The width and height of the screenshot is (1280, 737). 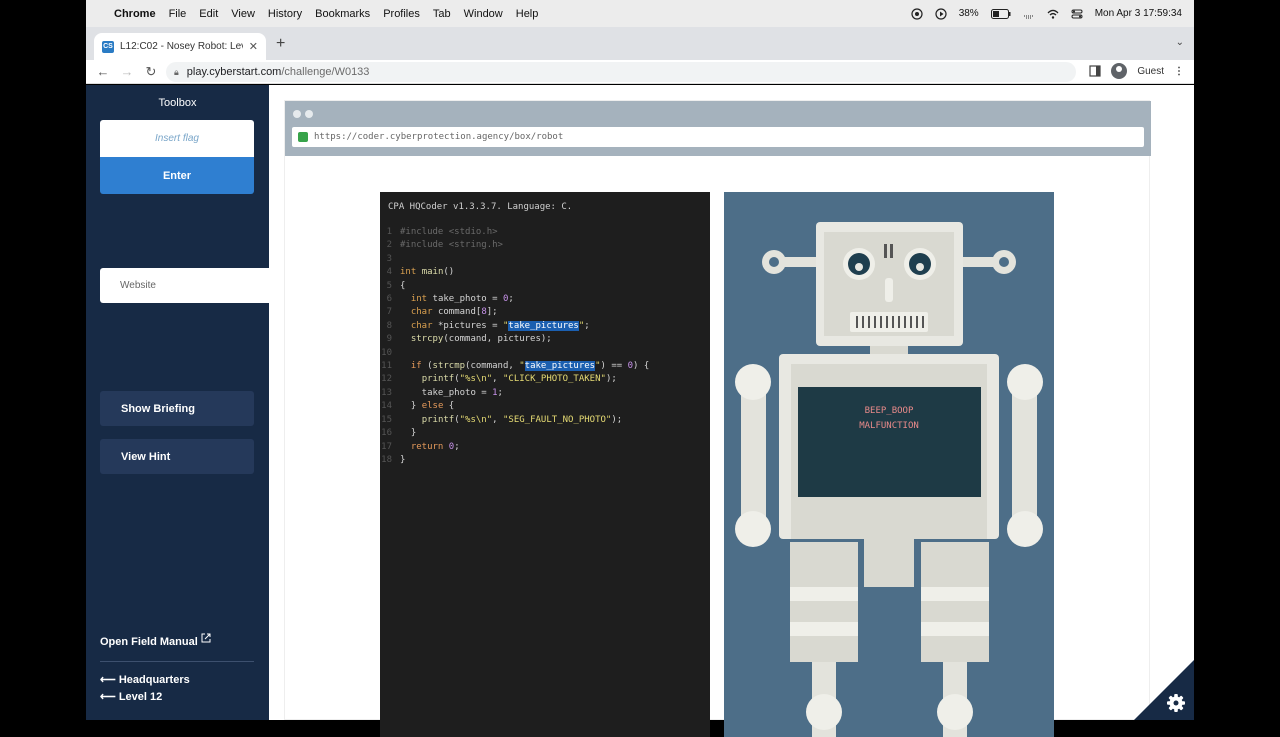 What do you see at coordinates (444, 245) in the screenshot?
I see `code-line: 2 #include <string.h>` at bounding box center [444, 245].